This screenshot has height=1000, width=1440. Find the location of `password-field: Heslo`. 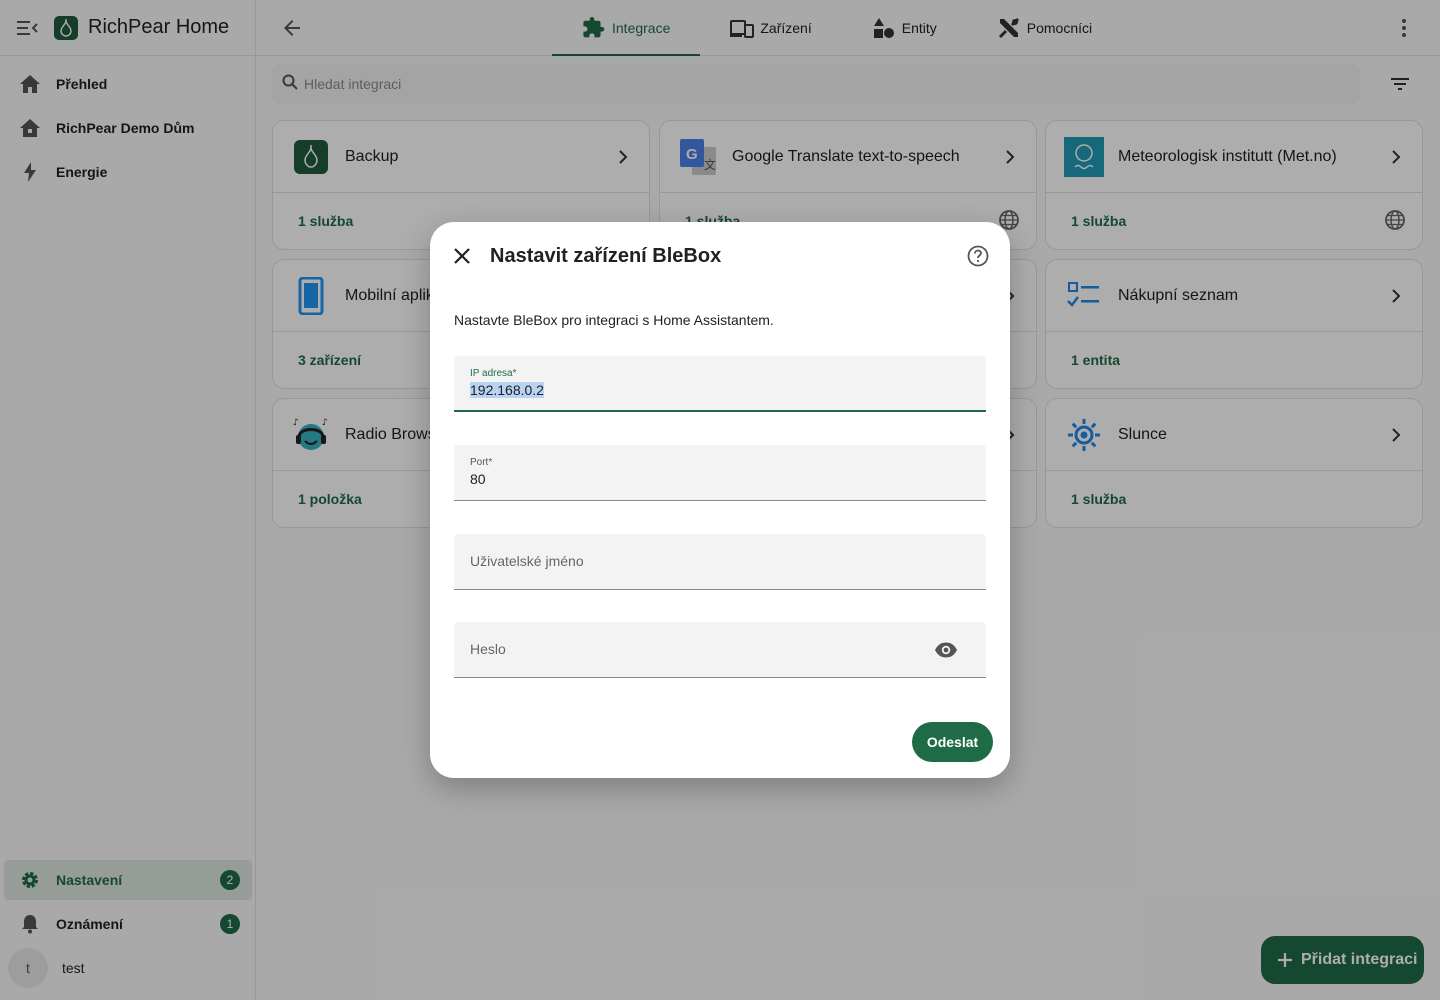

password-field: Heslo is located at coordinates (720, 650).